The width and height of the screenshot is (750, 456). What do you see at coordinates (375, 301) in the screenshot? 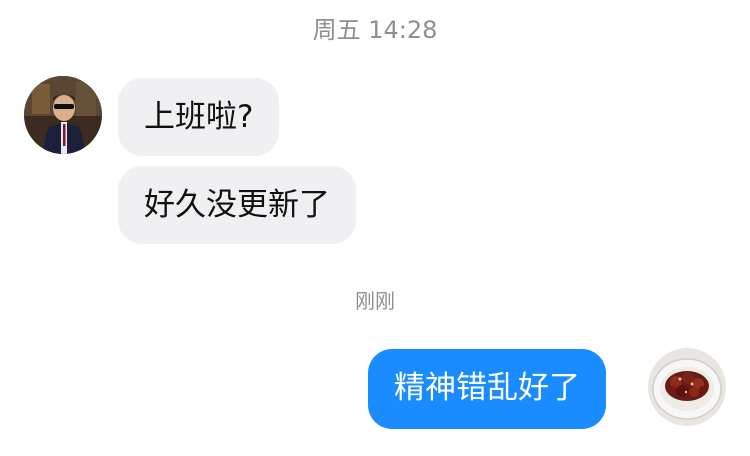
I see `message-timestamp: 刚刚` at bounding box center [375, 301].